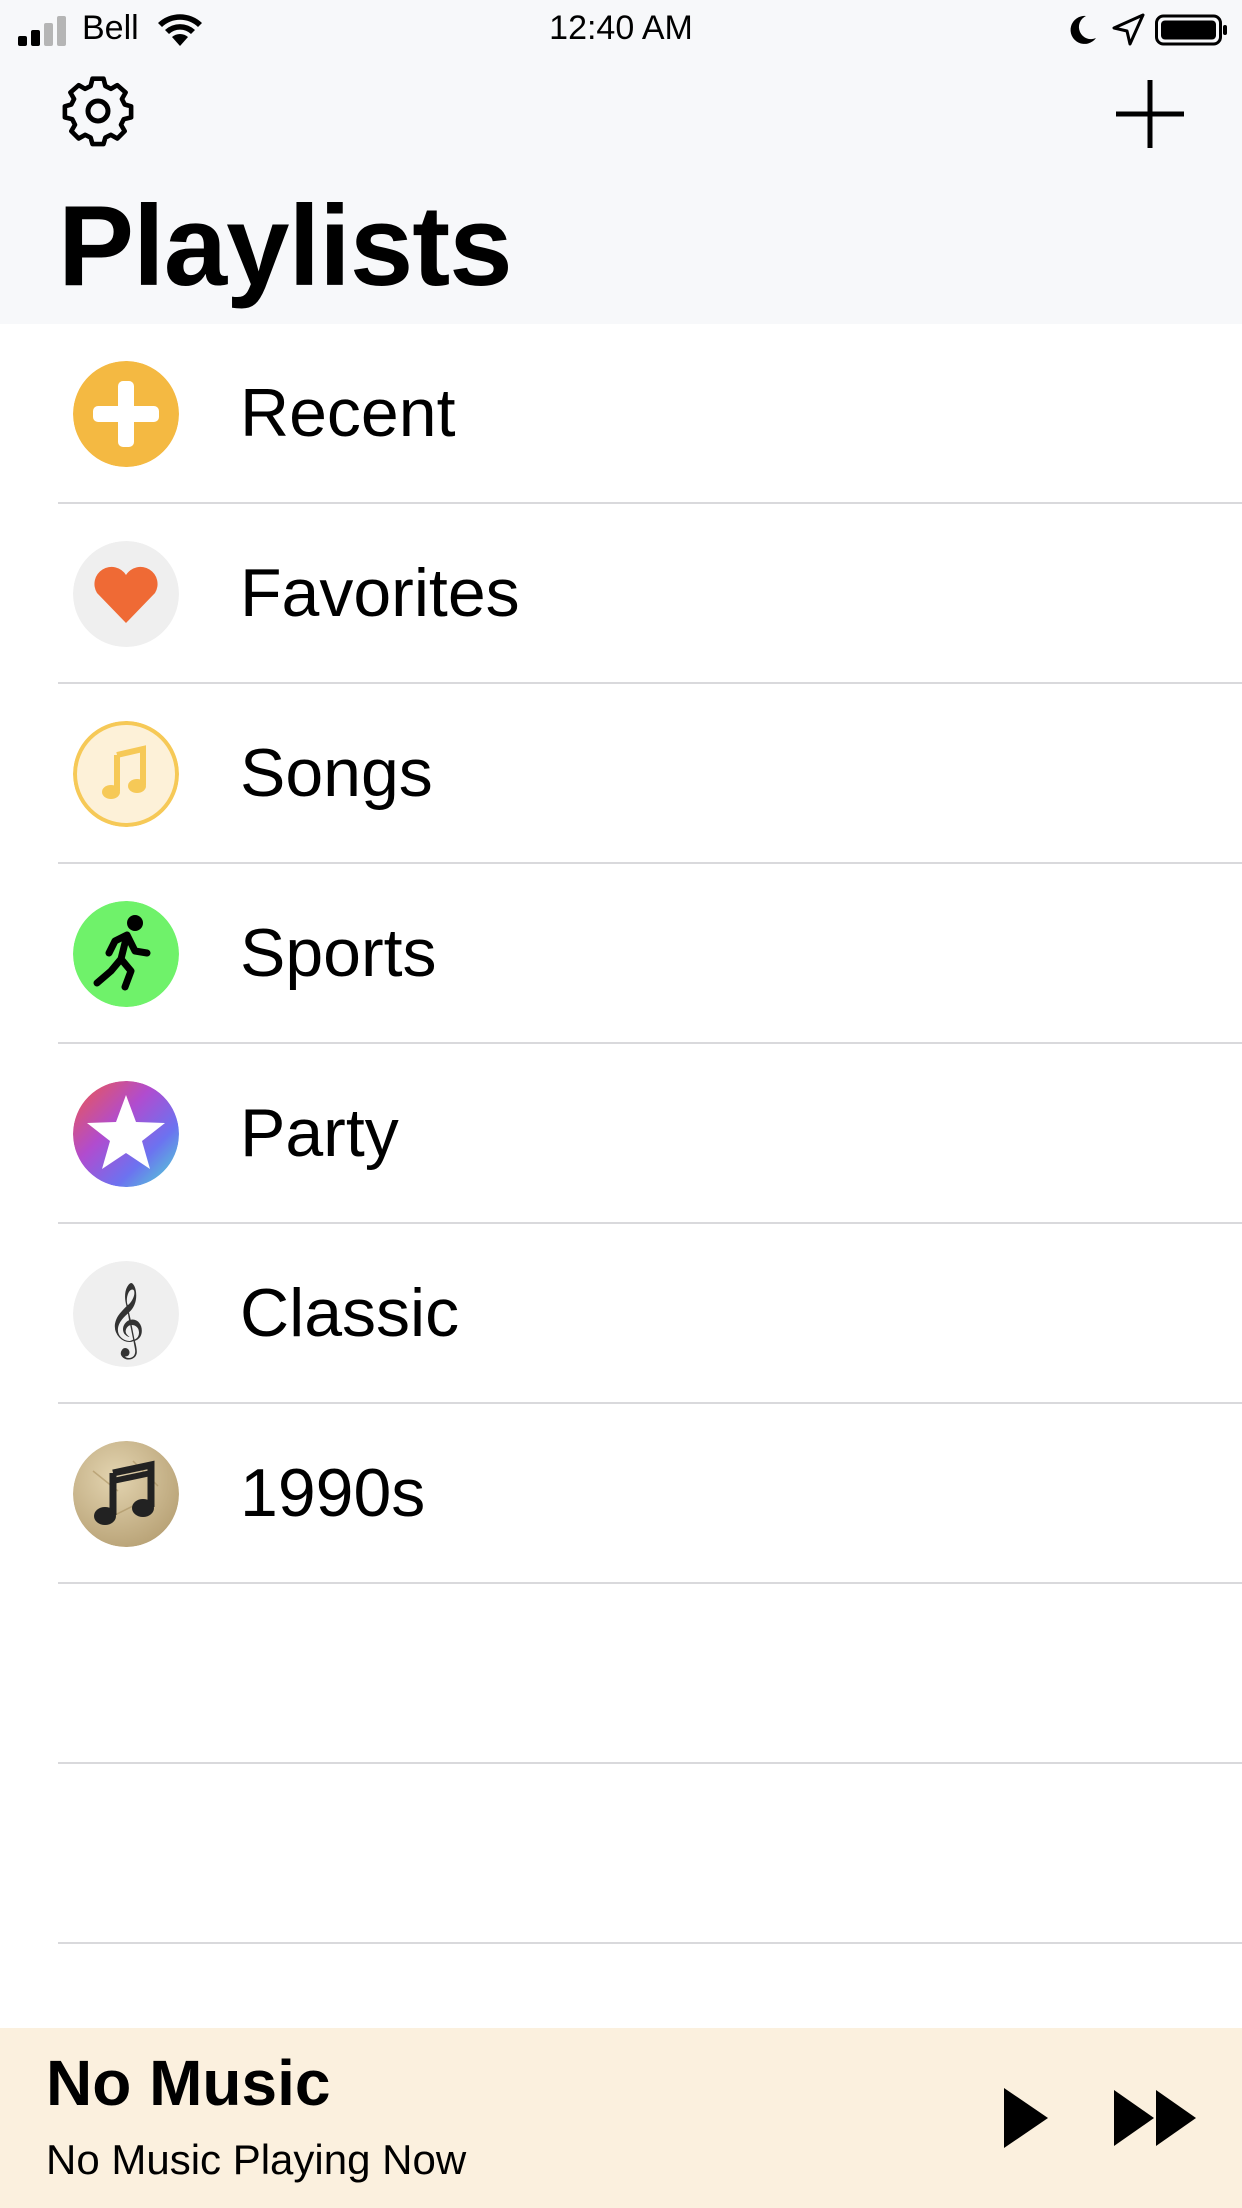 Image resolution: width=1242 pixels, height=2208 pixels. Describe the element at coordinates (621, 1314) in the screenshot. I see `playlist-item-classic: 𝄞 Classic` at that location.